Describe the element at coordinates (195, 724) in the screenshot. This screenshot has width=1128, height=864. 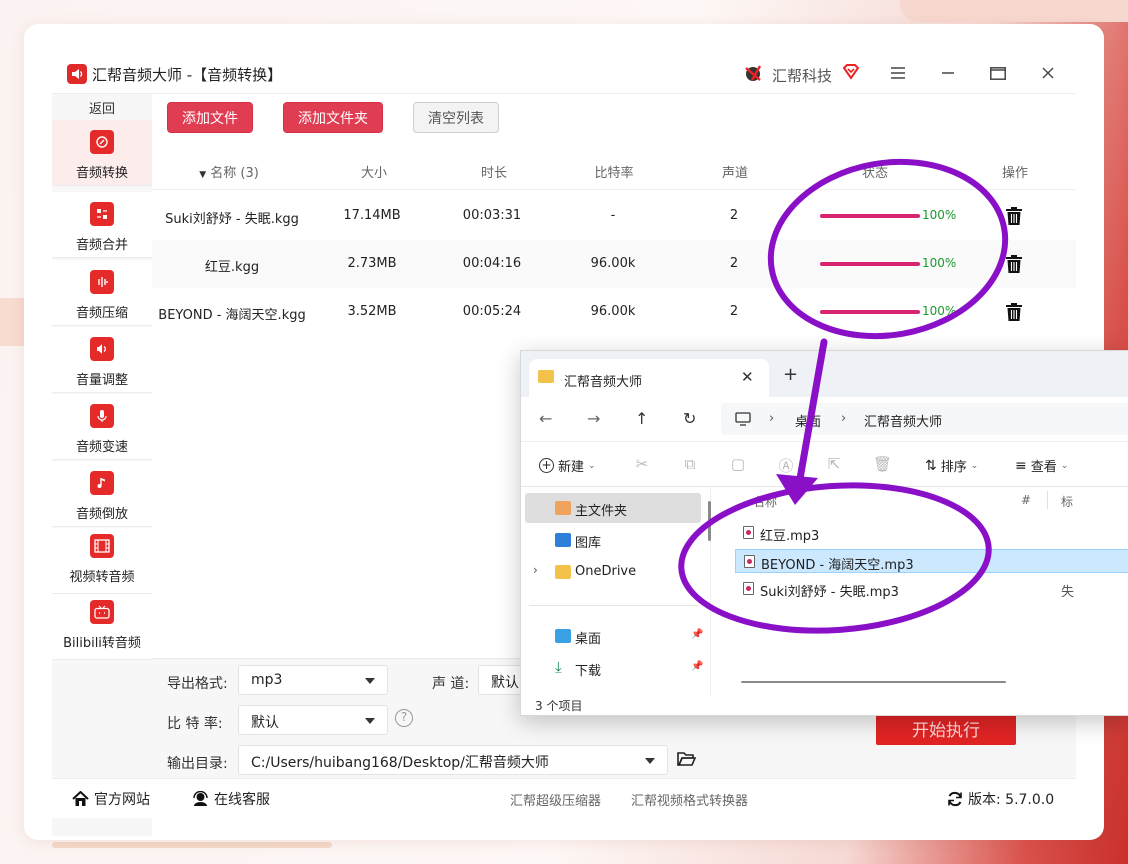
I see `bitrate-label: 比 特 率:` at that location.